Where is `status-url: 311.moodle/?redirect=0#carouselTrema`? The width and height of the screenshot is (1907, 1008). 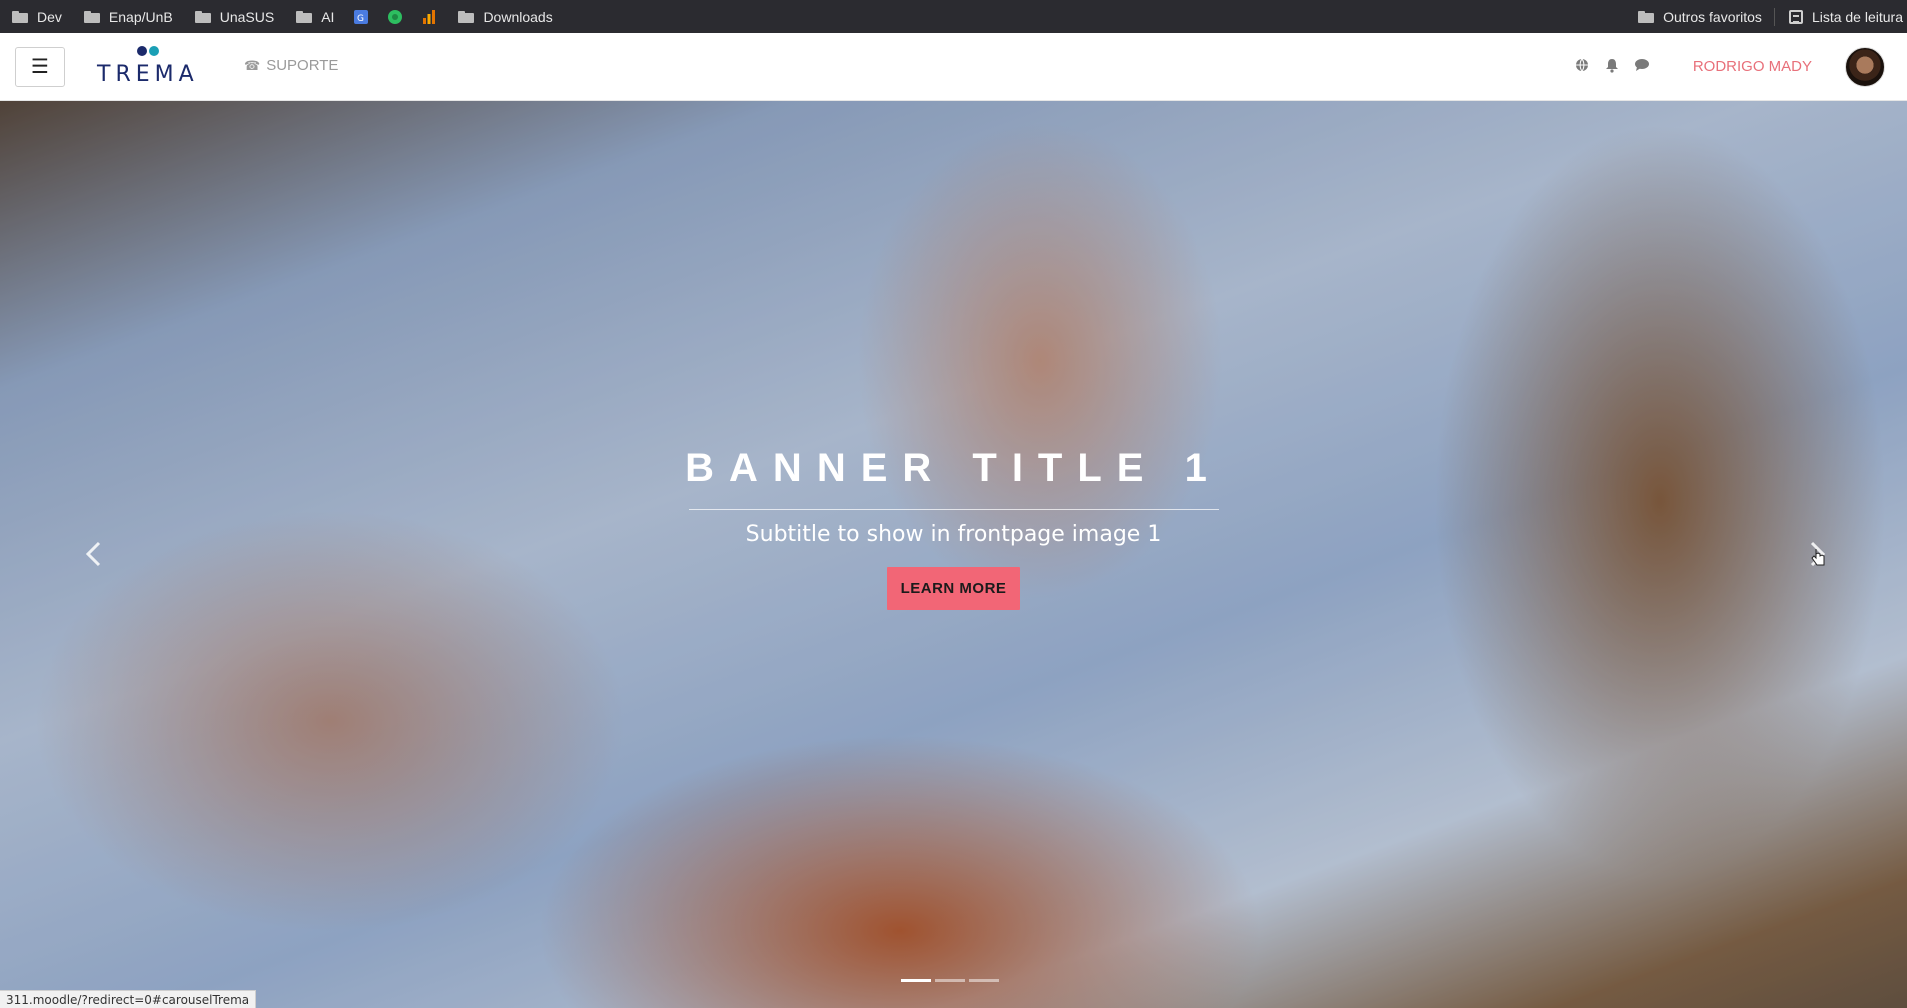
status-url: 311.moodle/?redirect=0#carouselTrema is located at coordinates (128, 999).